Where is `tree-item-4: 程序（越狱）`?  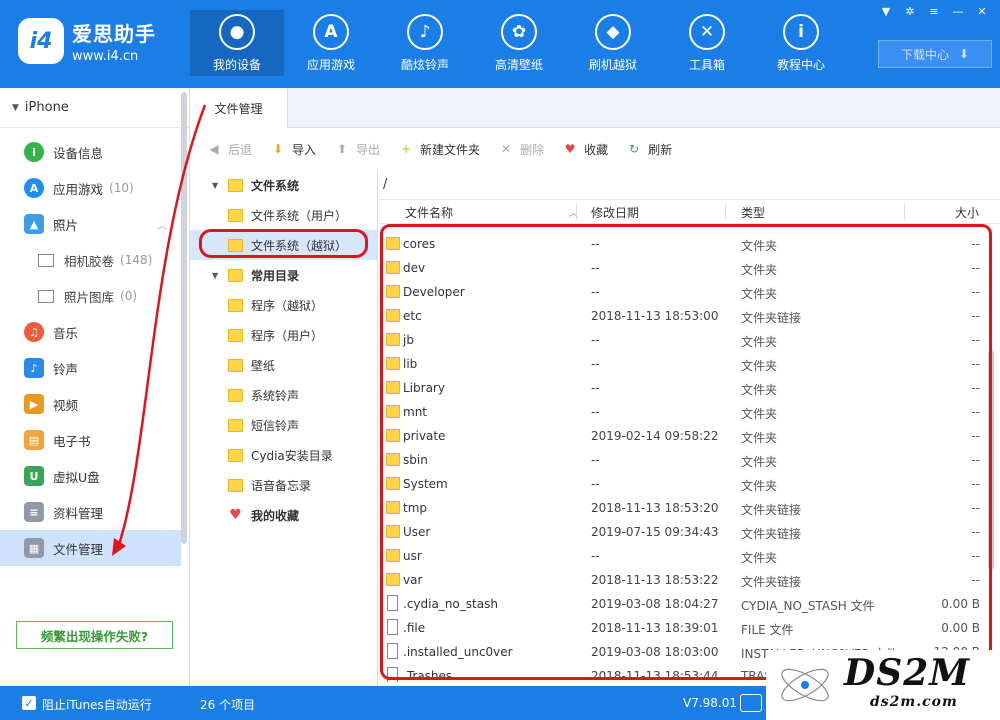
tree-item-4: 程序（越狱） is located at coordinates (283, 305).